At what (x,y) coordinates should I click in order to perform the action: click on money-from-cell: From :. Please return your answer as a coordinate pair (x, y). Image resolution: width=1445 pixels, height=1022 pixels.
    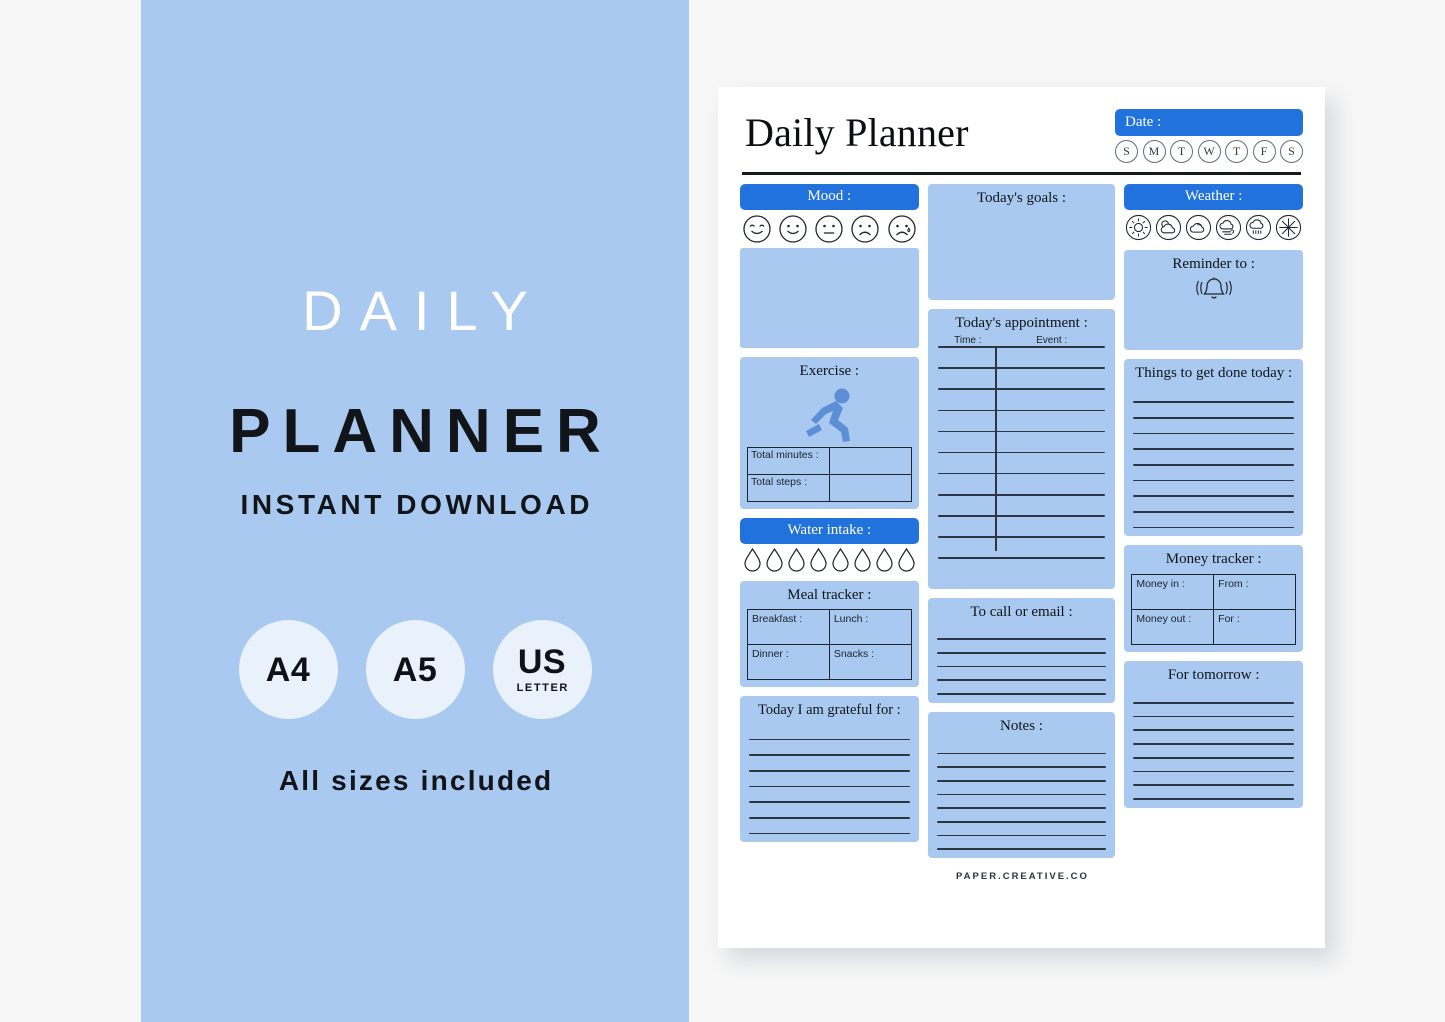
    Looking at the image, I should click on (1254, 592).